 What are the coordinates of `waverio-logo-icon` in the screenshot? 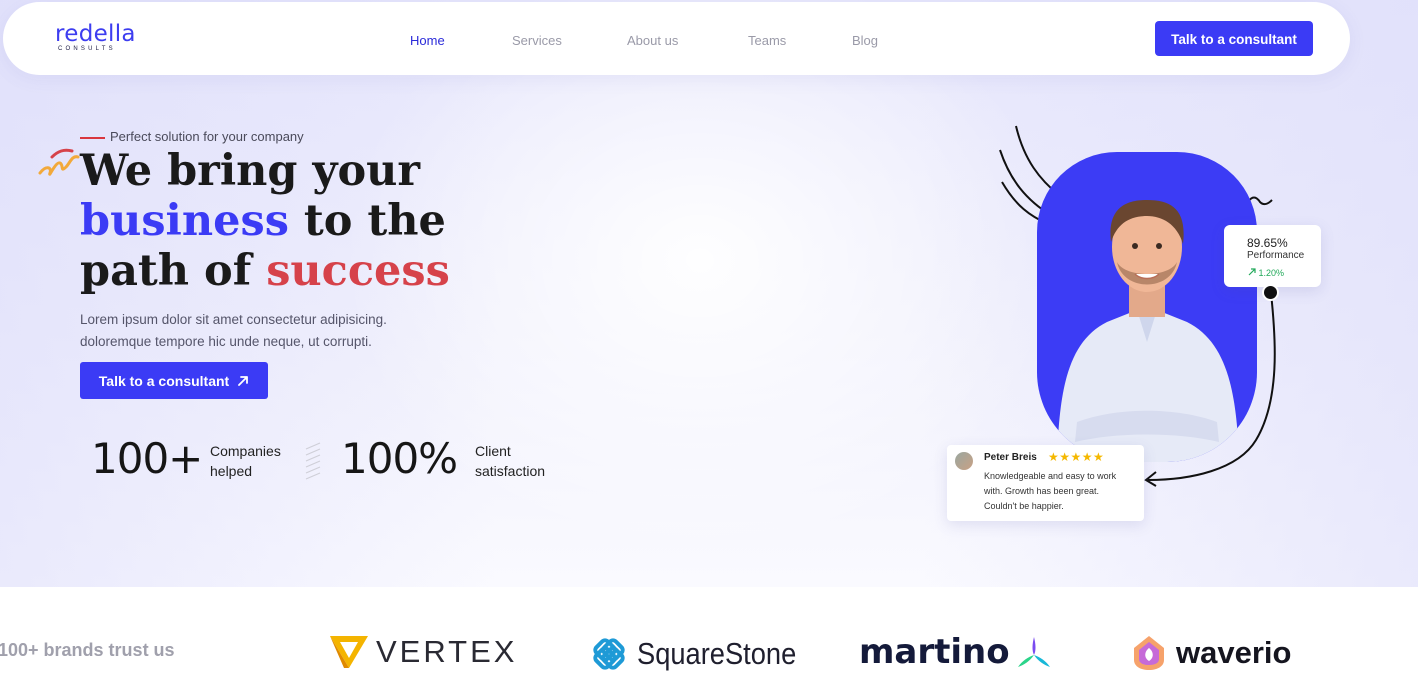 It's located at (1149, 653).